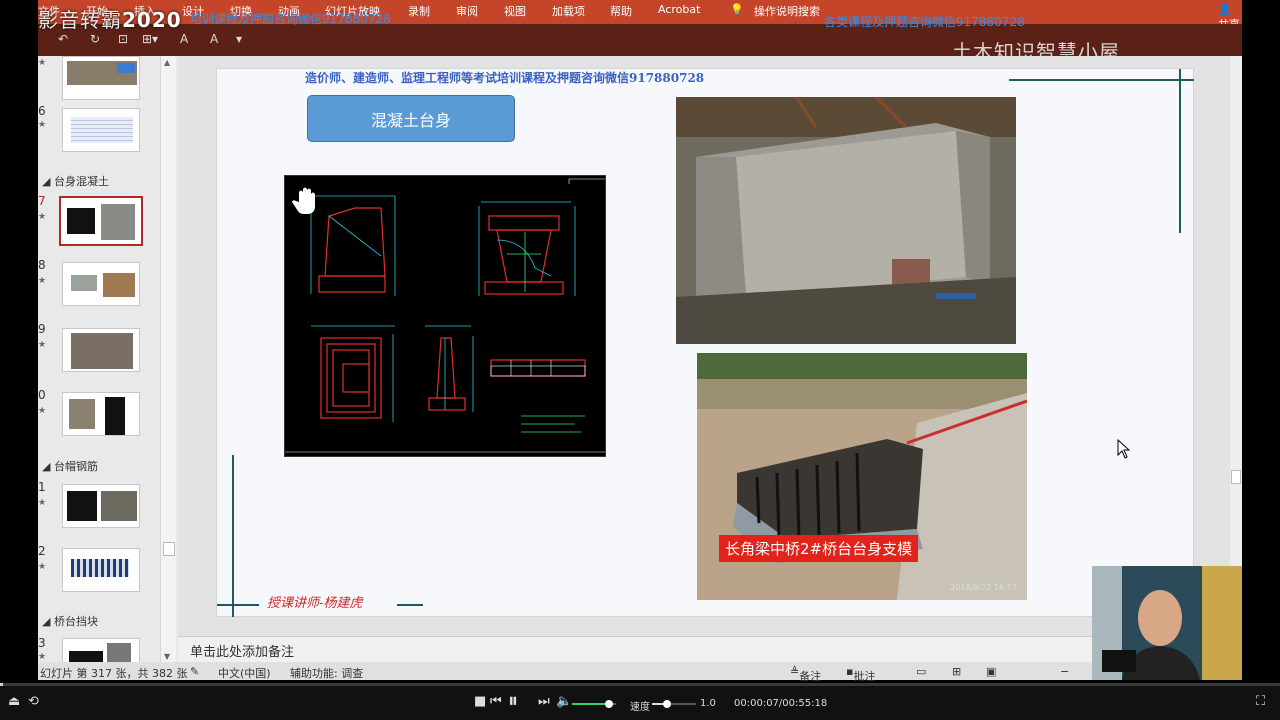 This screenshot has width=1280, height=720. I want to click on tell-me-search: 操作说明搜索, so click(787, 11).